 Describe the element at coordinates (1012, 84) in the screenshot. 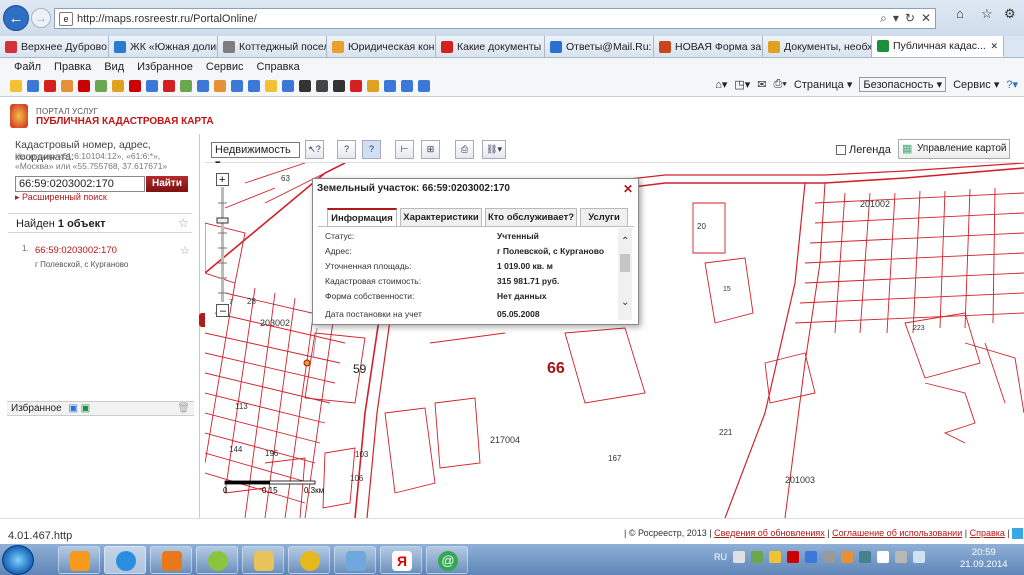

I see `help-icon: ?▾` at that location.